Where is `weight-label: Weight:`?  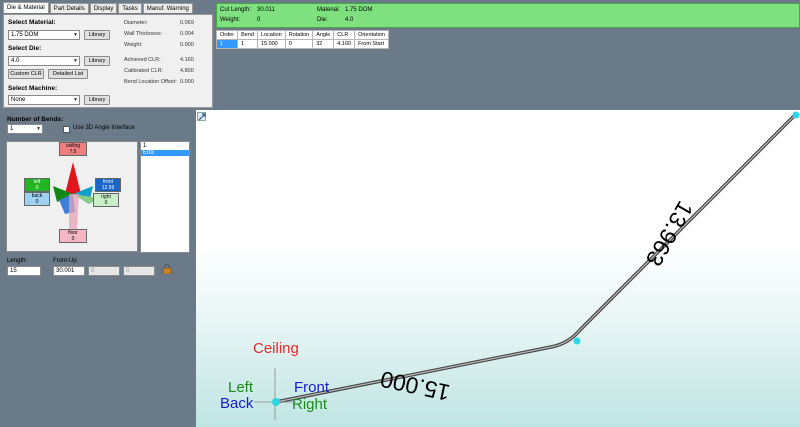
weight-label: Weight: is located at coordinates (230, 20).